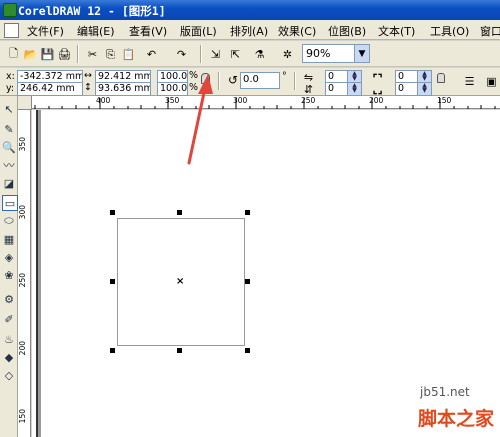 This screenshot has width=500, height=437. What do you see at coordinates (11, 30) in the screenshot?
I see `document-menu-icon` at bounding box center [11, 30].